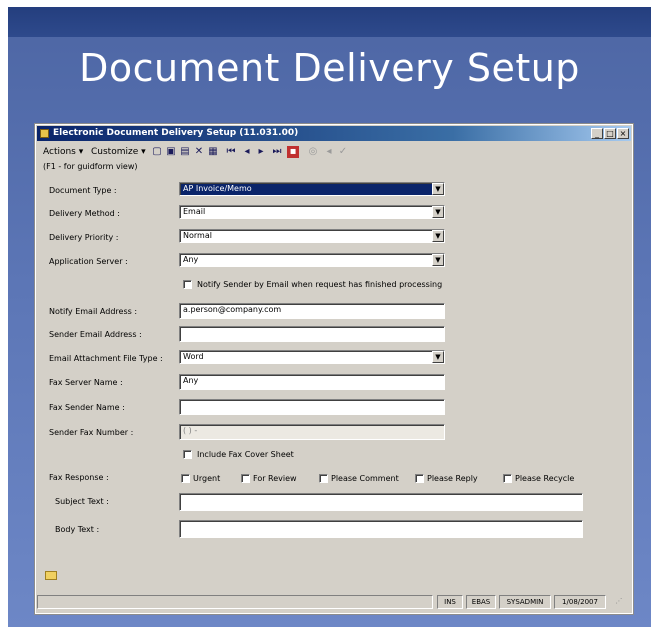 The image size is (657, 633). Describe the element at coordinates (247, 152) in the screenshot. I see `prev-icon: ◂` at that location.